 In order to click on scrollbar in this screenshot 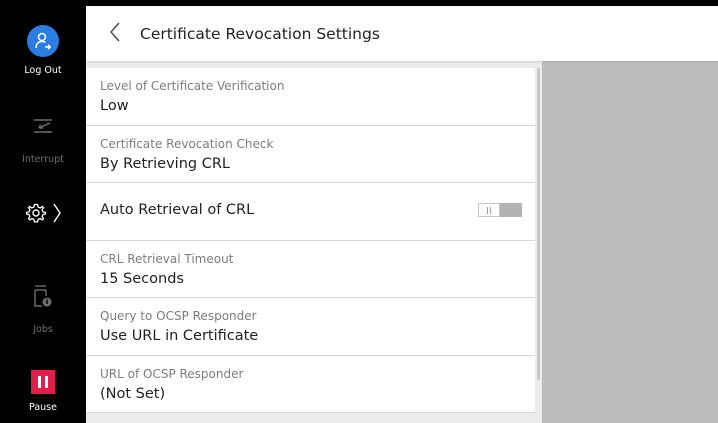, I will do `click(538, 224)`.